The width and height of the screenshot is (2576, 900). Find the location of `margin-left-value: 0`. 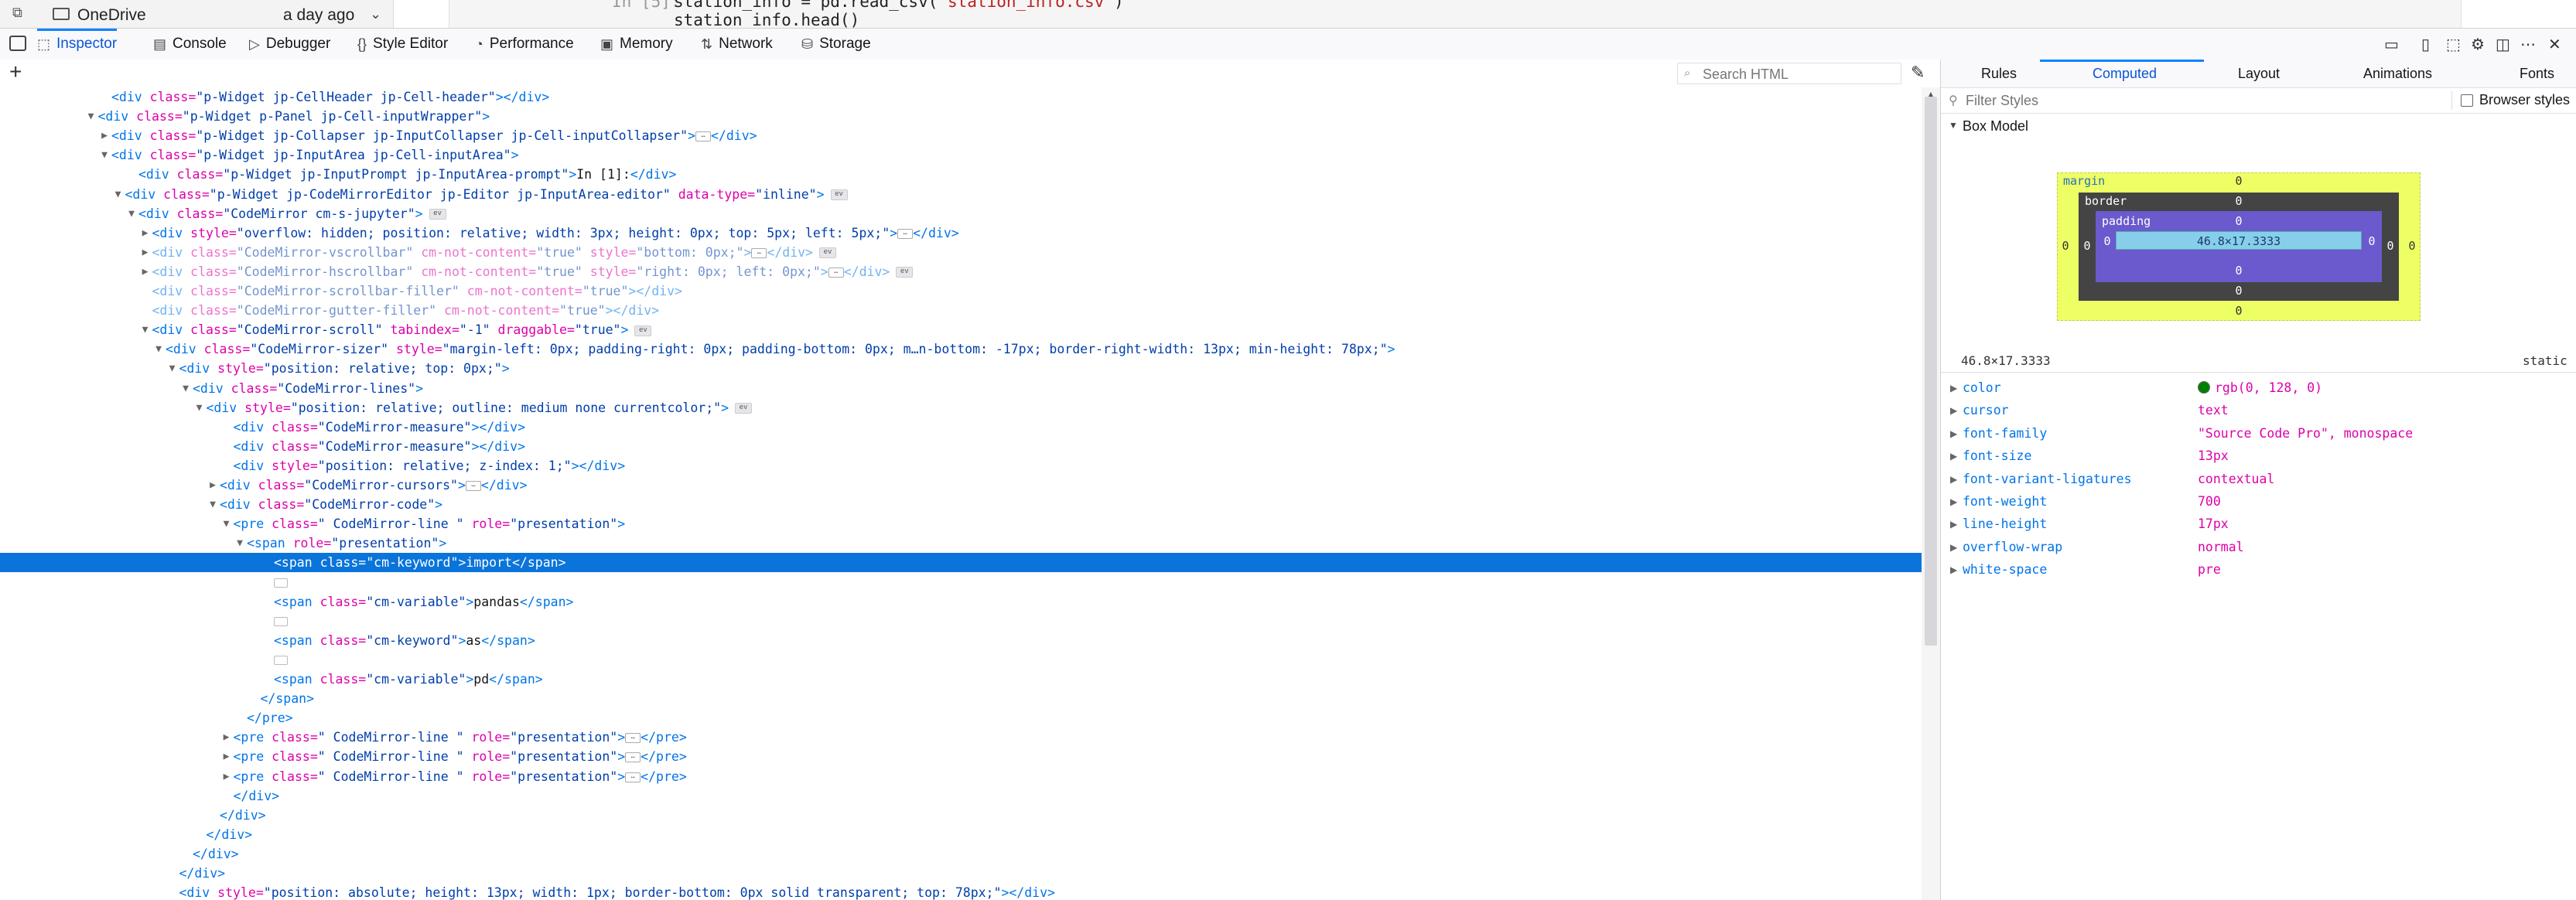

margin-left-value: 0 is located at coordinates (2065, 246).